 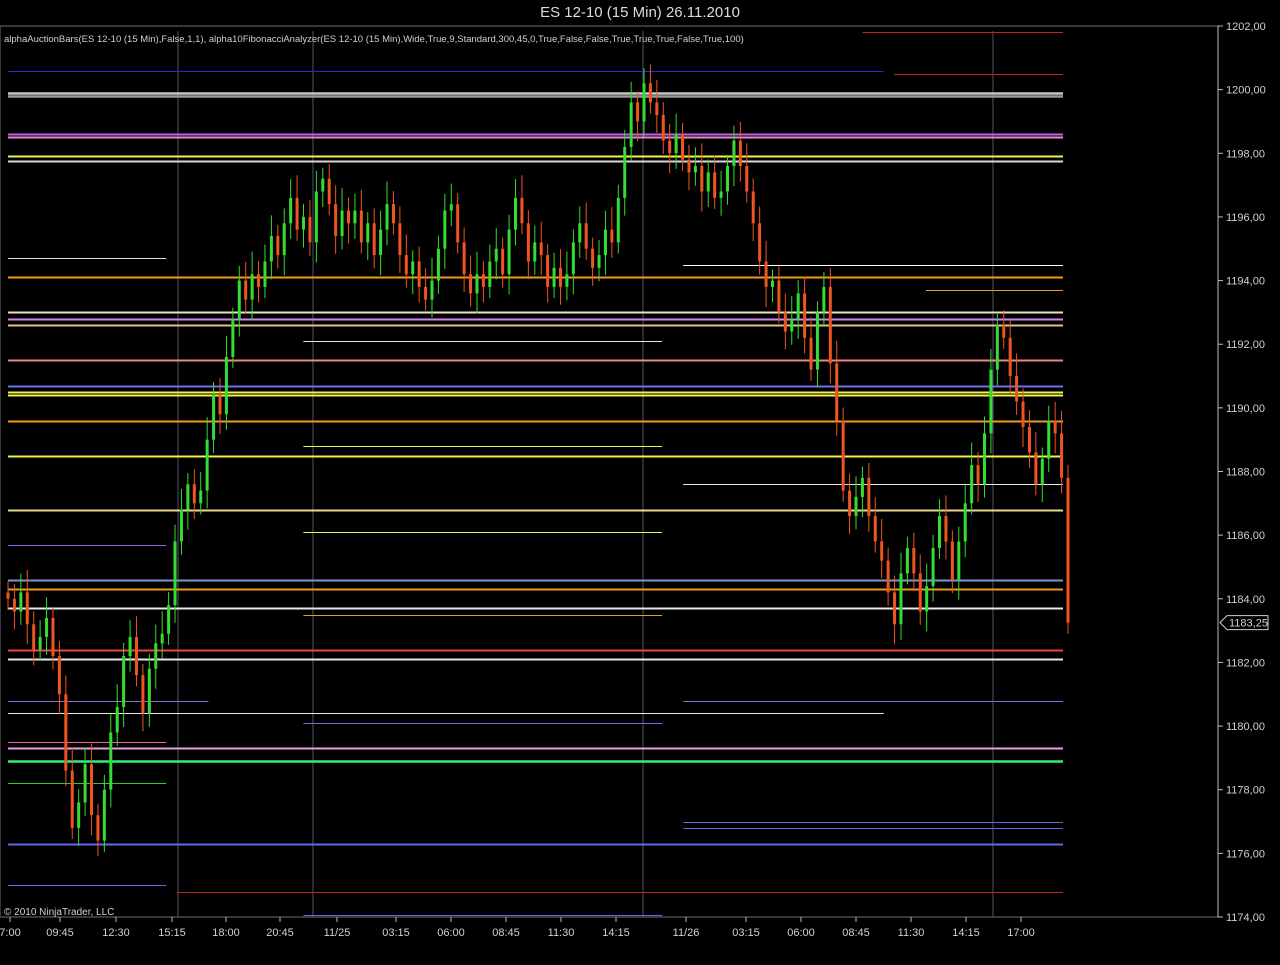 What do you see at coordinates (856, 933) in the screenshot?
I see `x-tick-label: 08:45` at bounding box center [856, 933].